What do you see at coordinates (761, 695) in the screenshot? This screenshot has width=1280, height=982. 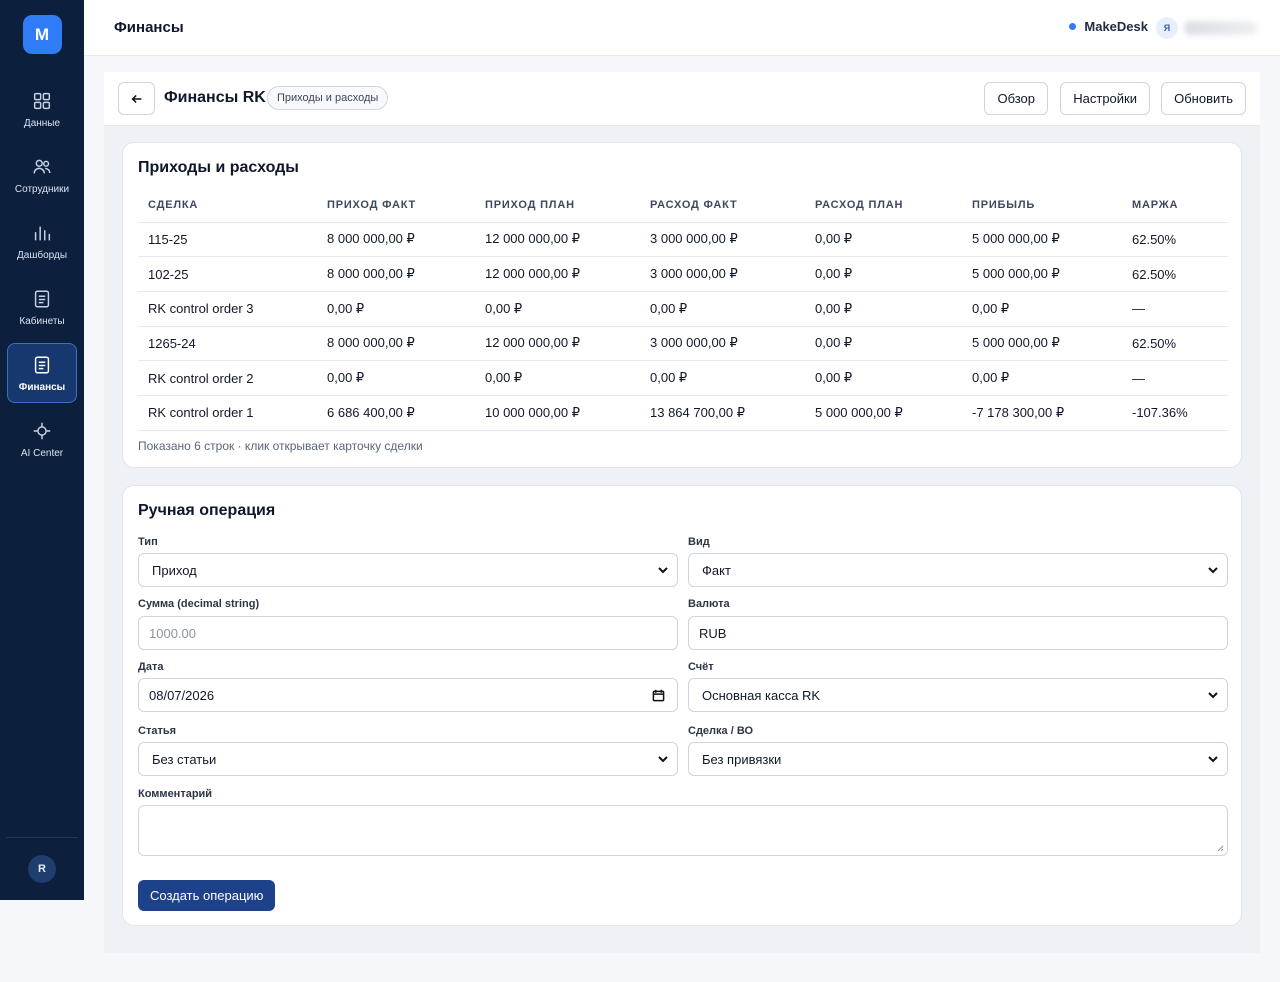 I see `account-select-value: Основная касса RK` at bounding box center [761, 695].